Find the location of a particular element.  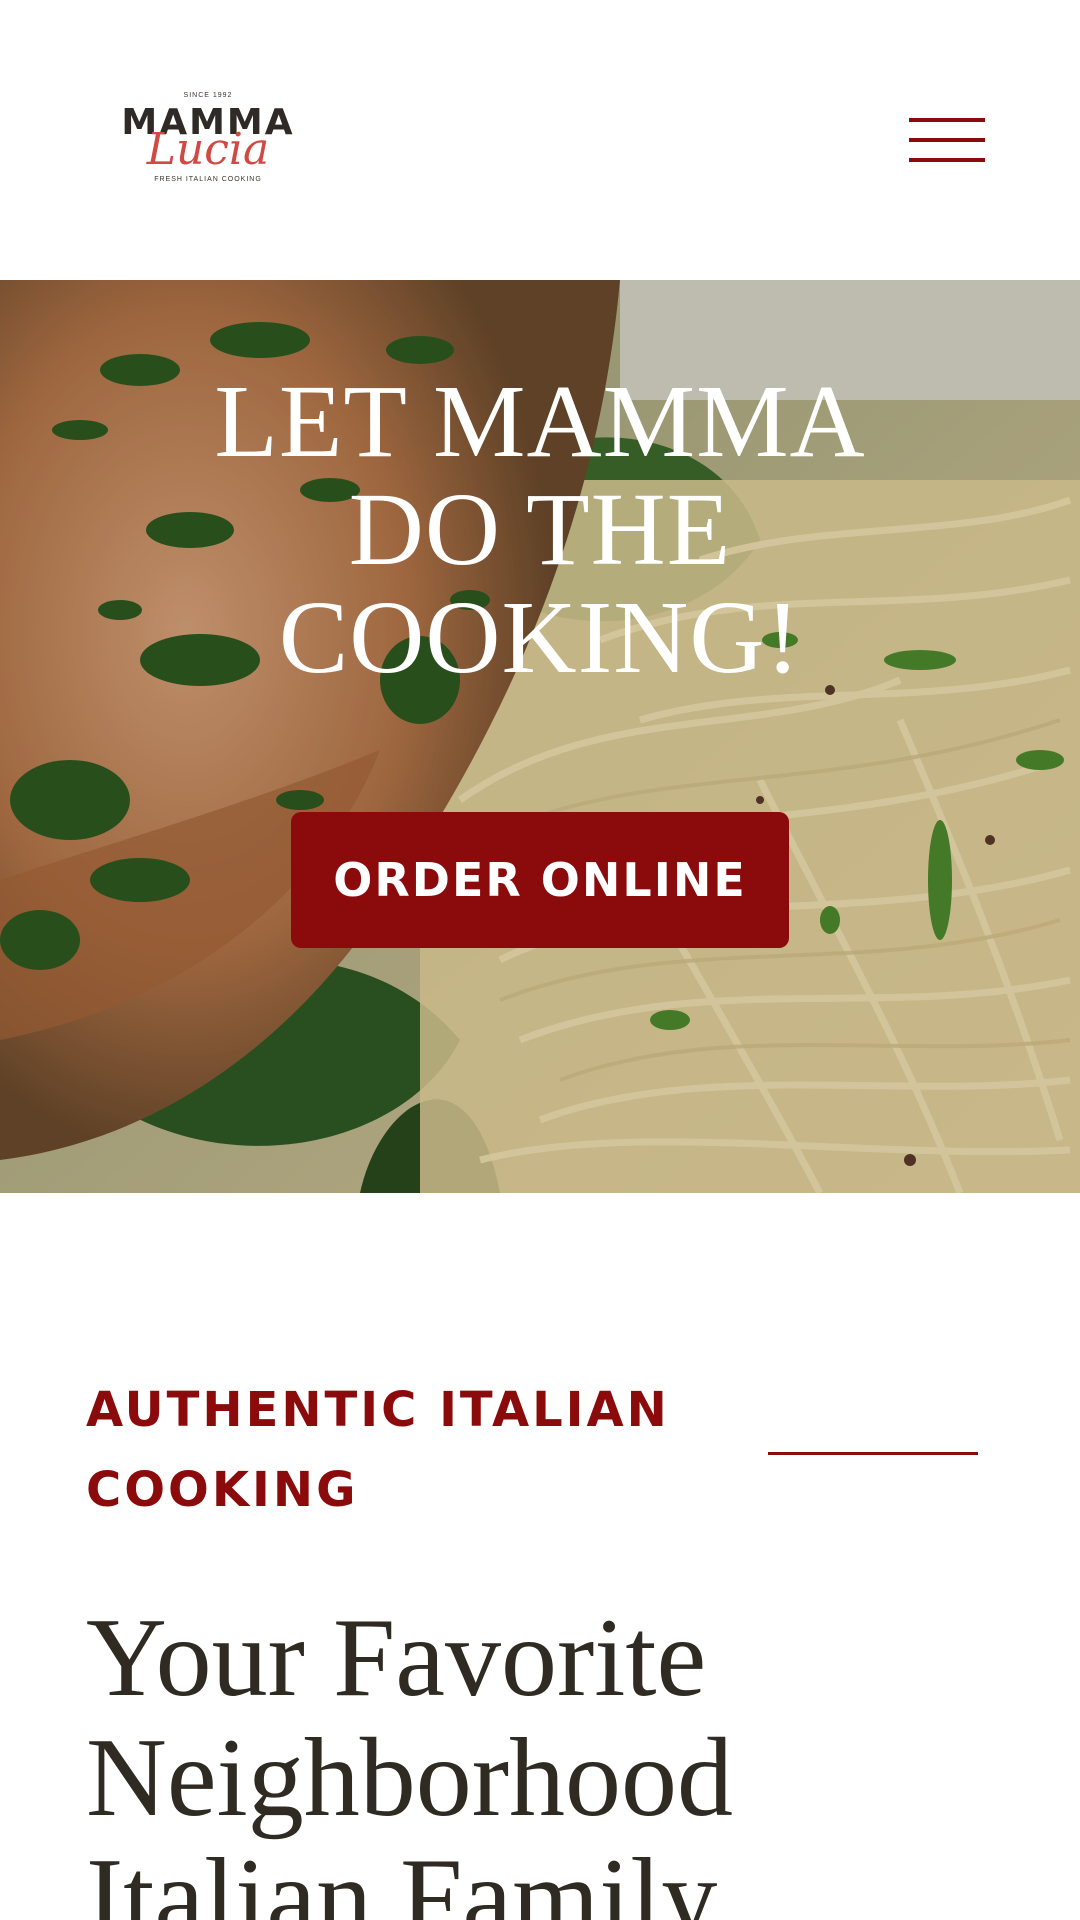

order-online-button: ORDER ONLINE is located at coordinates (540, 880).